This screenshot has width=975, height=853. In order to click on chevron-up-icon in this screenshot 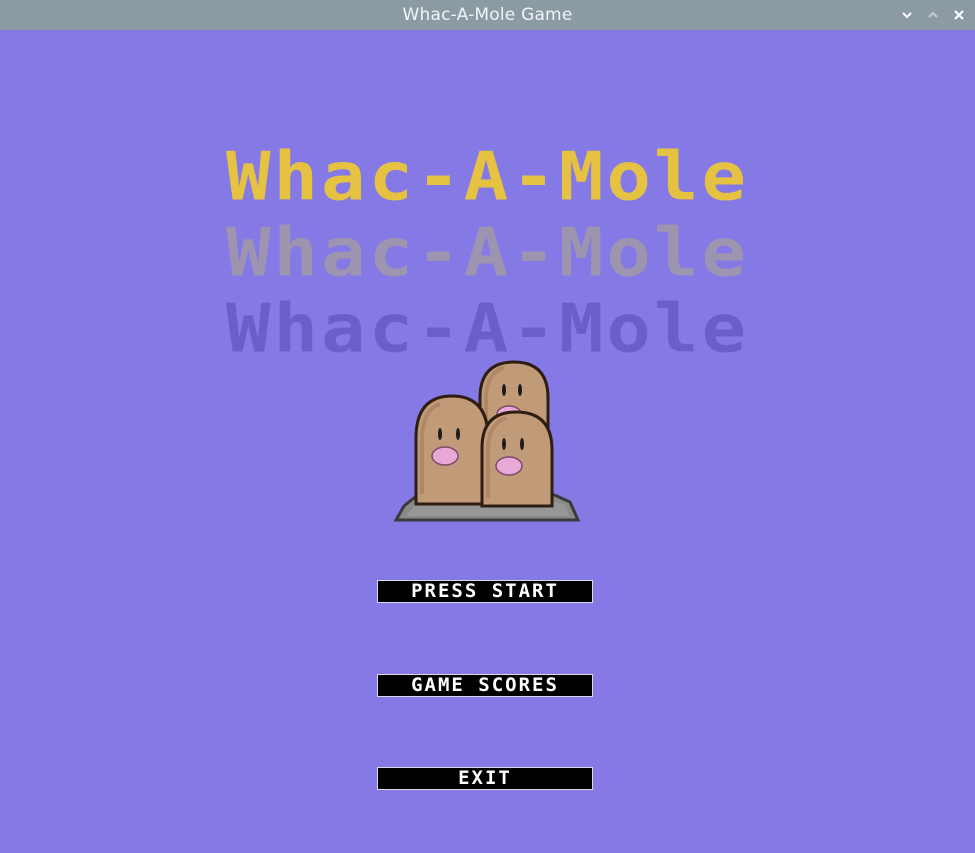, I will do `click(933, 14)`.